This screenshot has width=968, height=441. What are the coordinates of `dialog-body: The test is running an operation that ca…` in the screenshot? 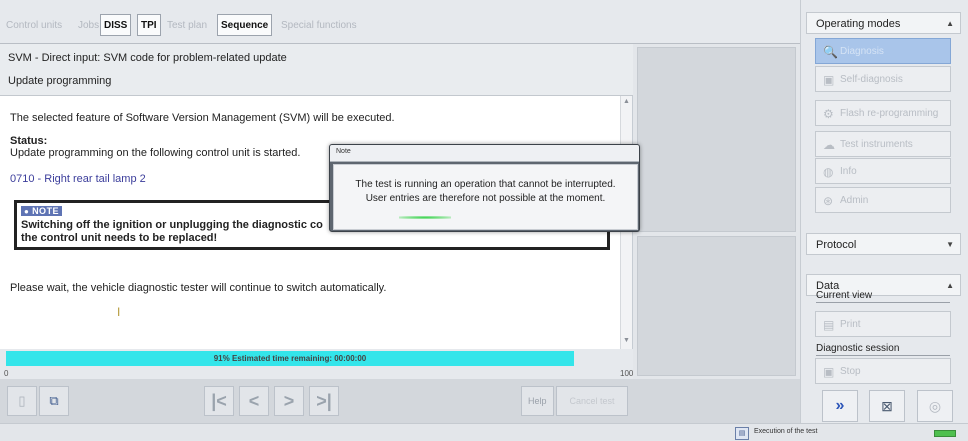 It's located at (485, 197).